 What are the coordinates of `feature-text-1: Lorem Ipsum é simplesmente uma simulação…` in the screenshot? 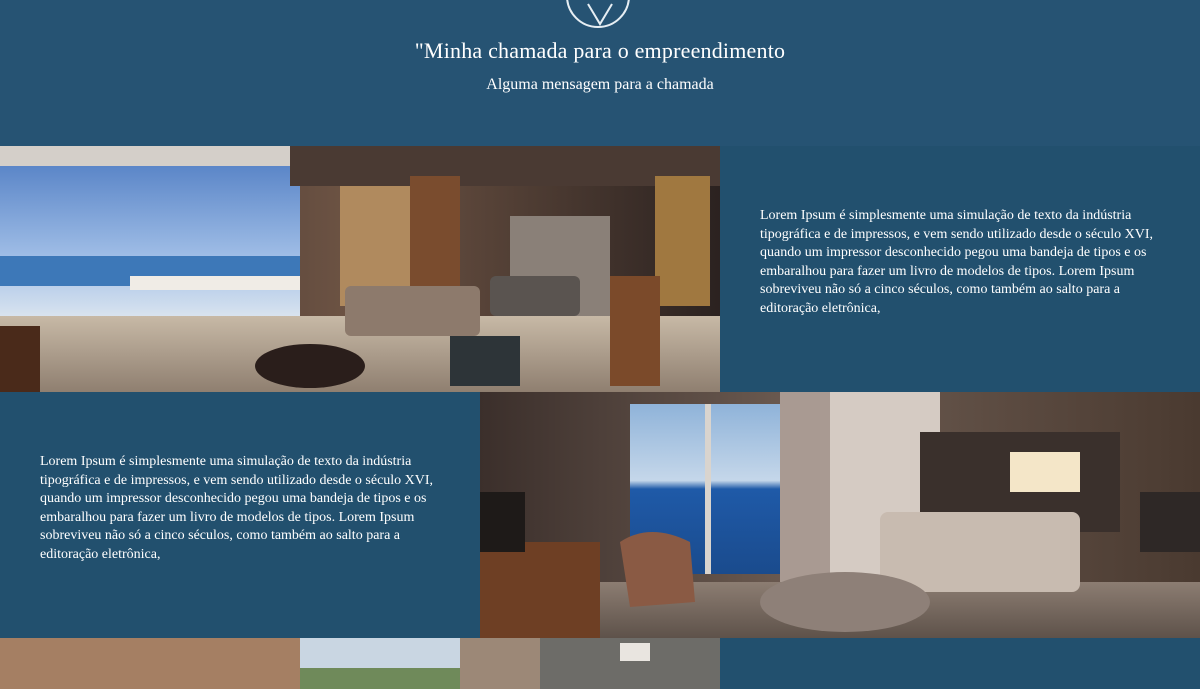 It's located at (957, 262).